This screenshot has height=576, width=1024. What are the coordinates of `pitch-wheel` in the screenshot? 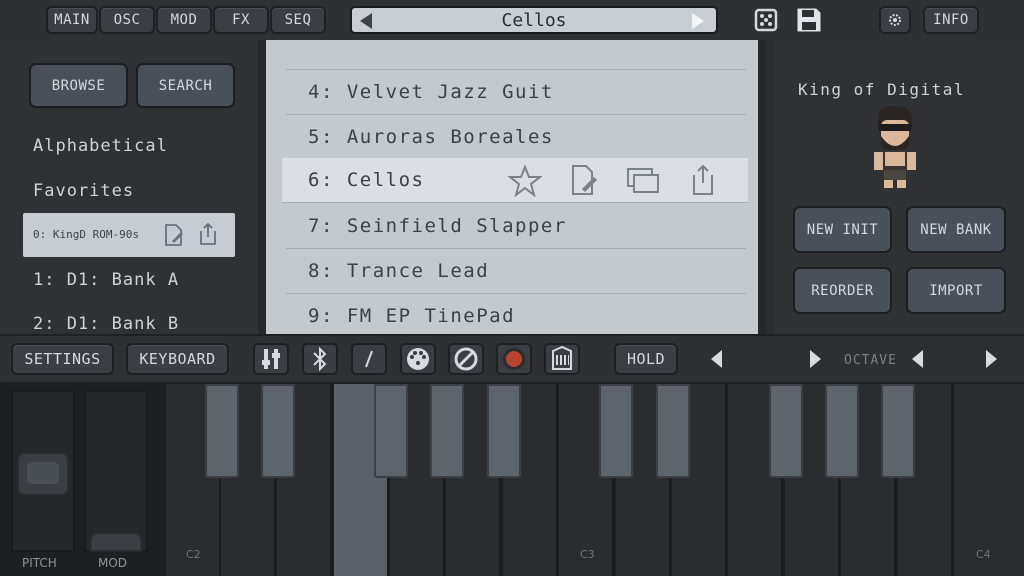 It's located at (43, 471).